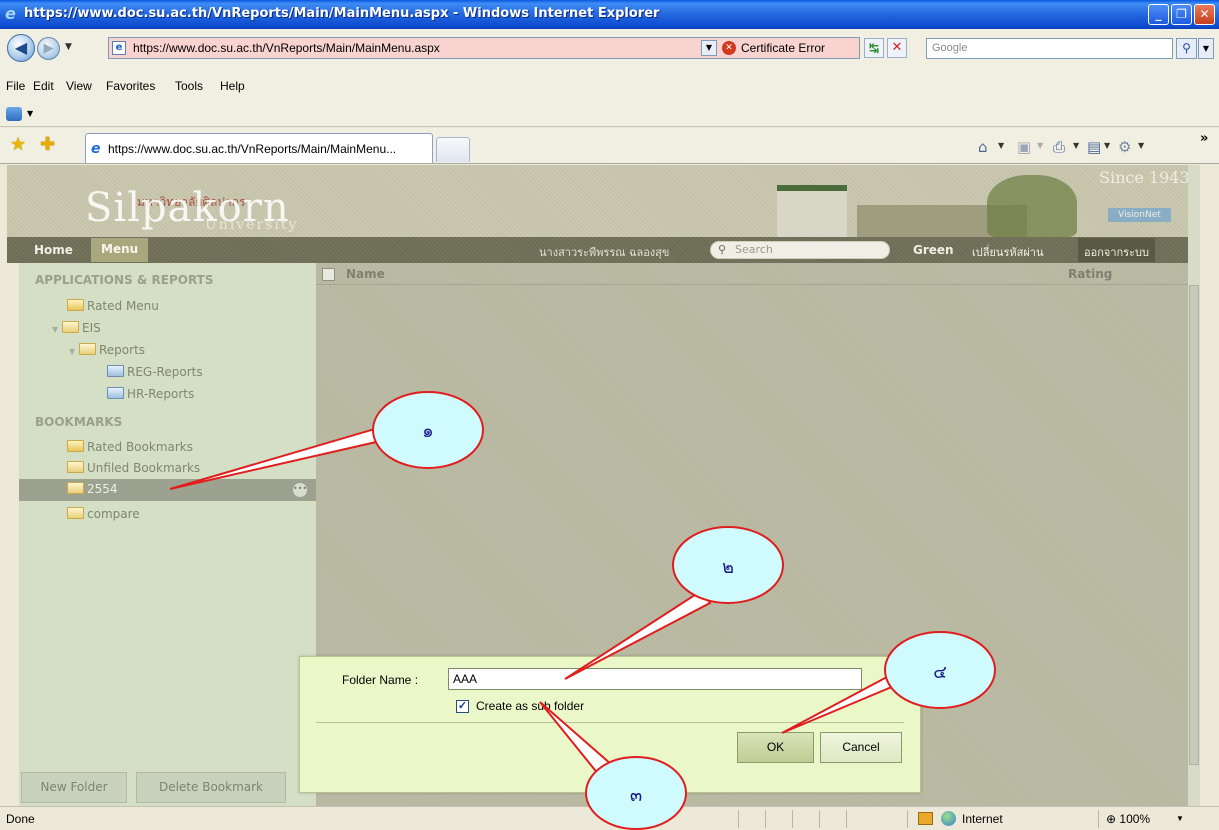 This screenshot has height=830, width=1219. I want to click on ok-button: OK, so click(775, 747).